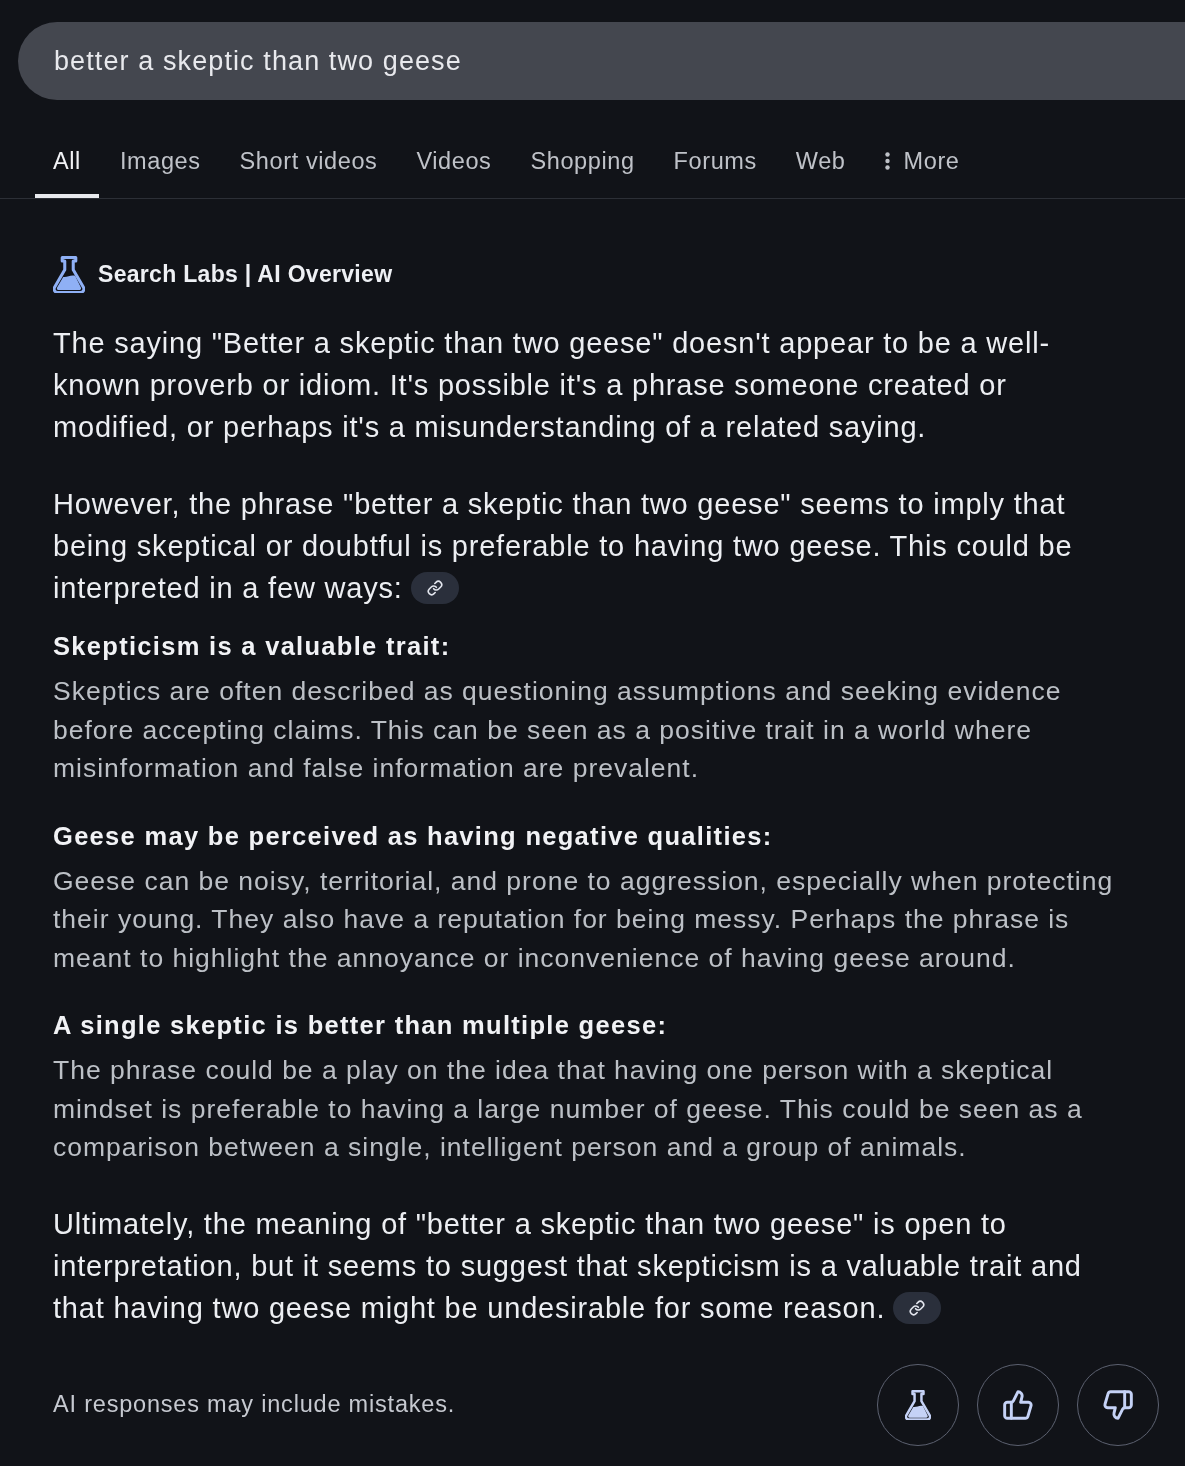  I want to click on search-tab: Forums, so click(715, 161).